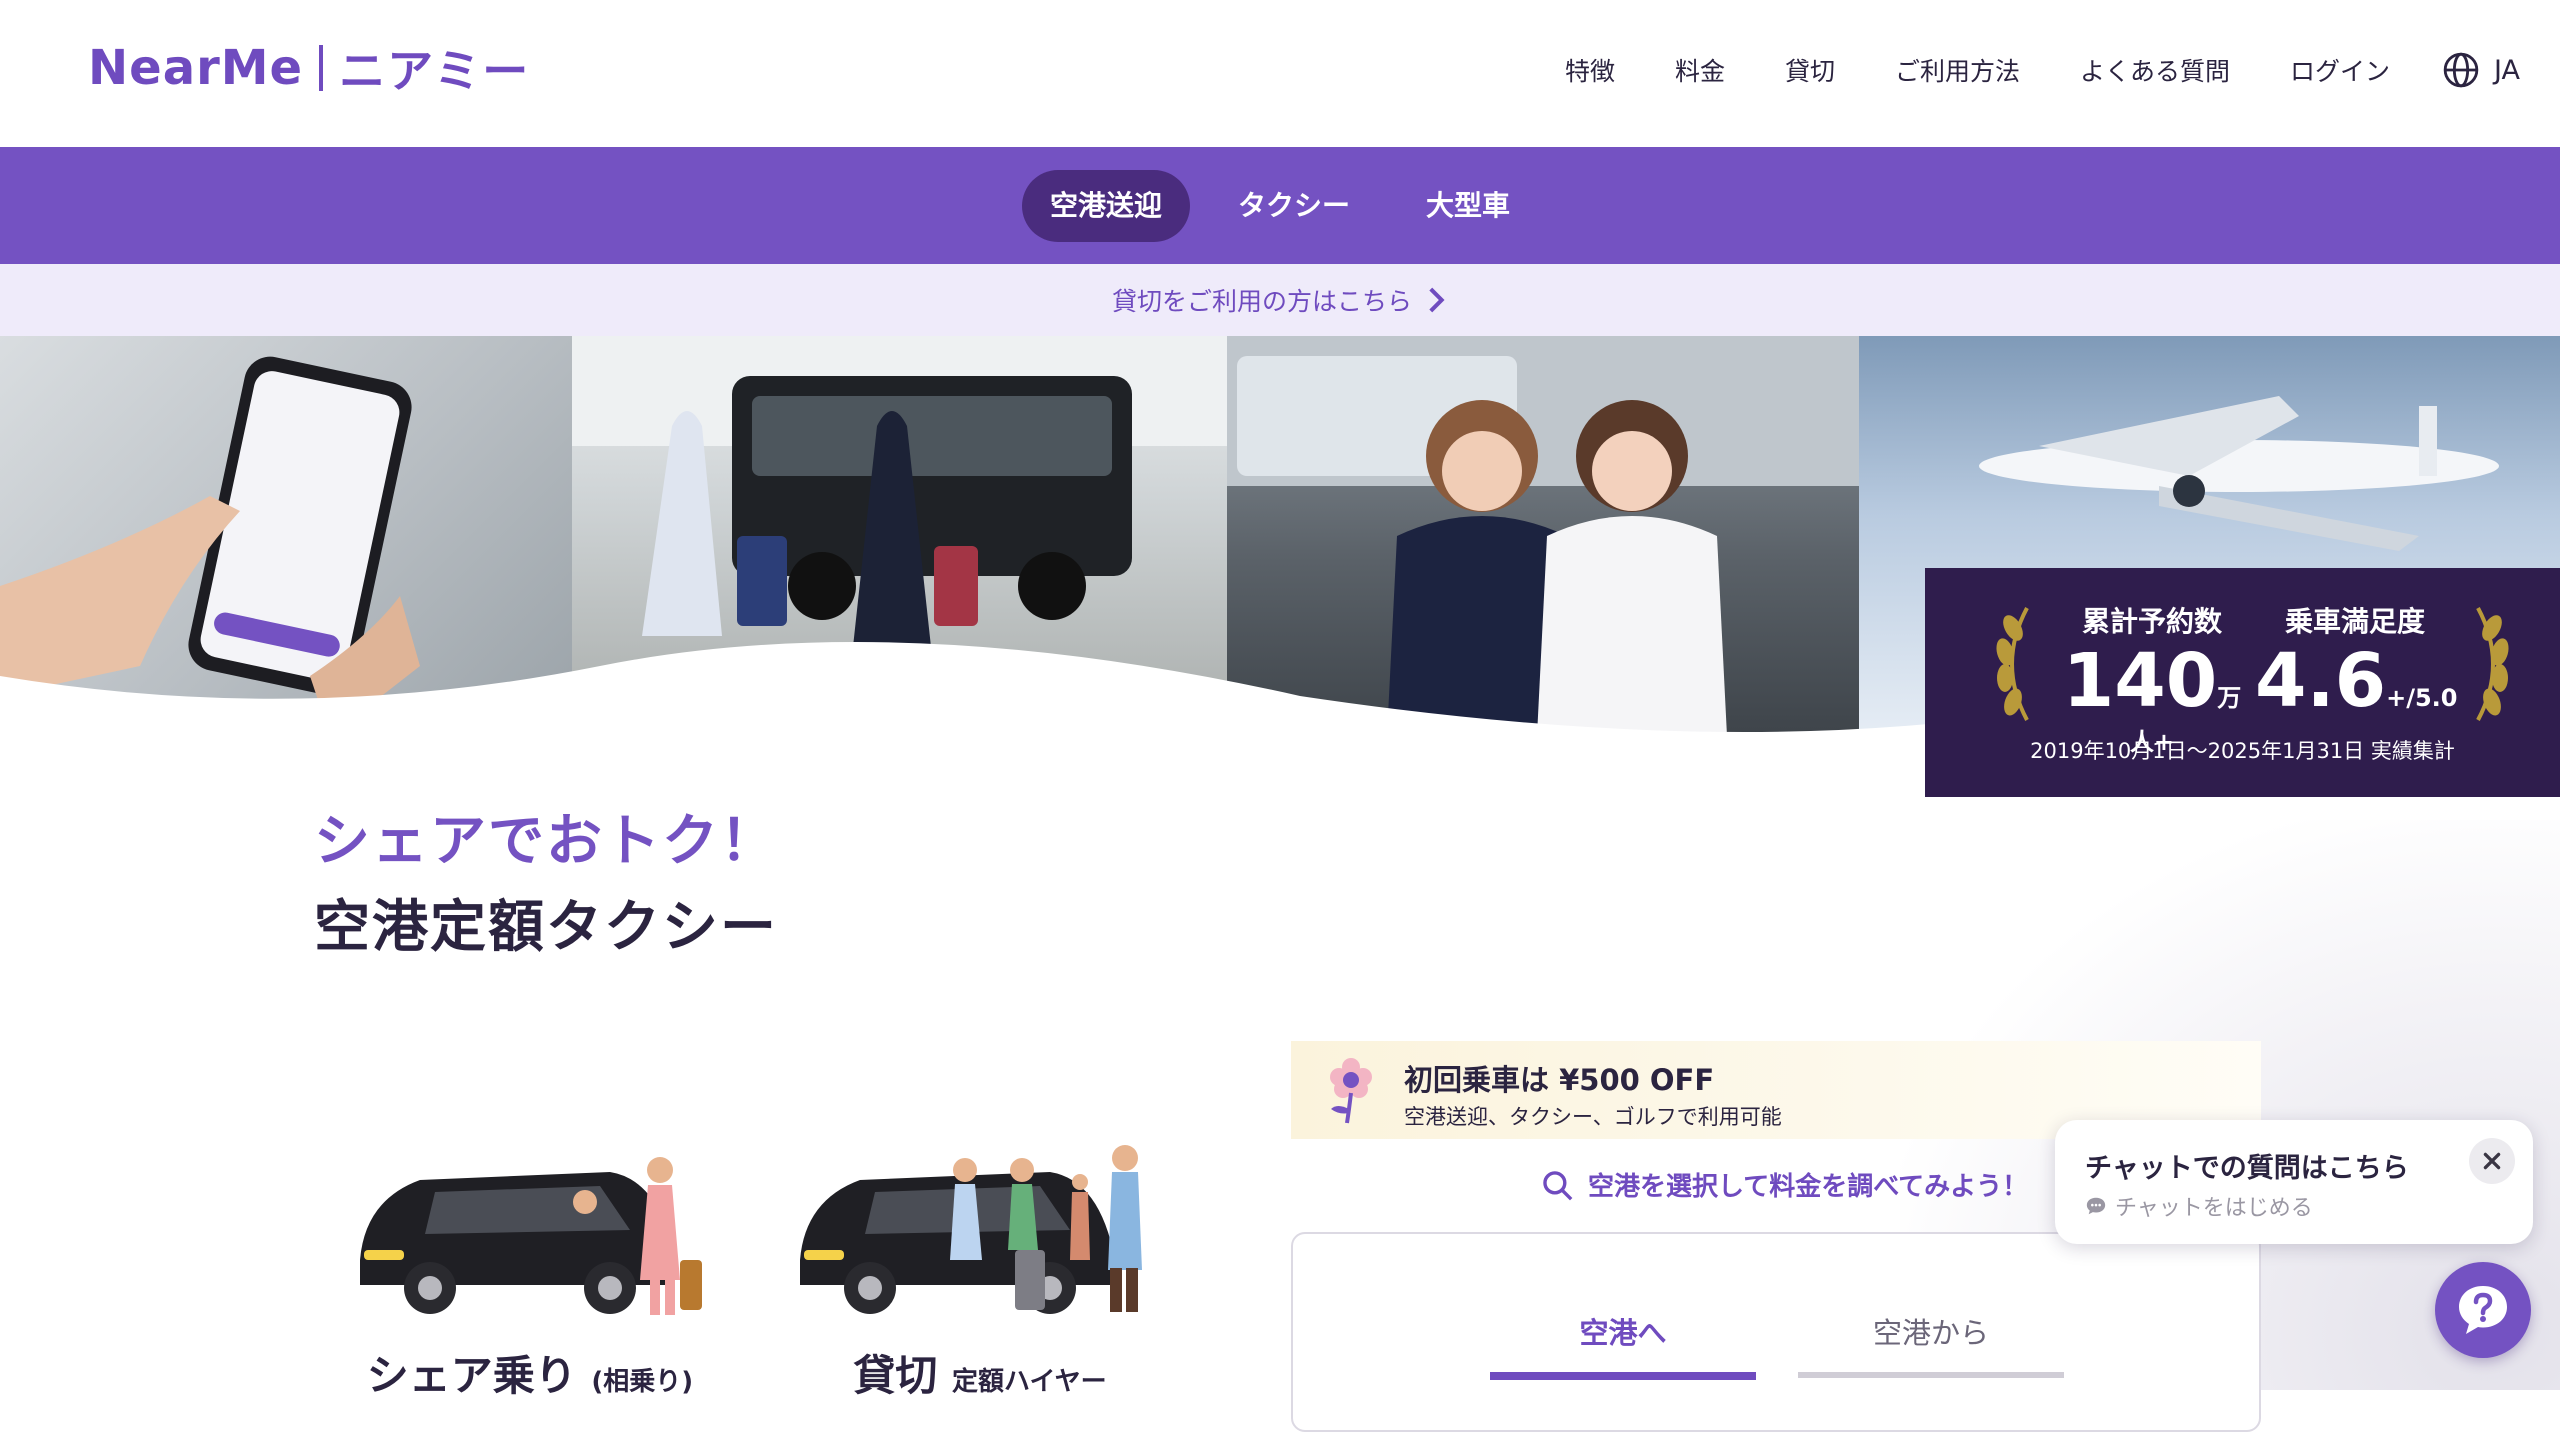 This screenshot has width=2560, height=1432. Describe the element at coordinates (1700, 70) in the screenshot. I see `nav-pricing: 料金` at that location.